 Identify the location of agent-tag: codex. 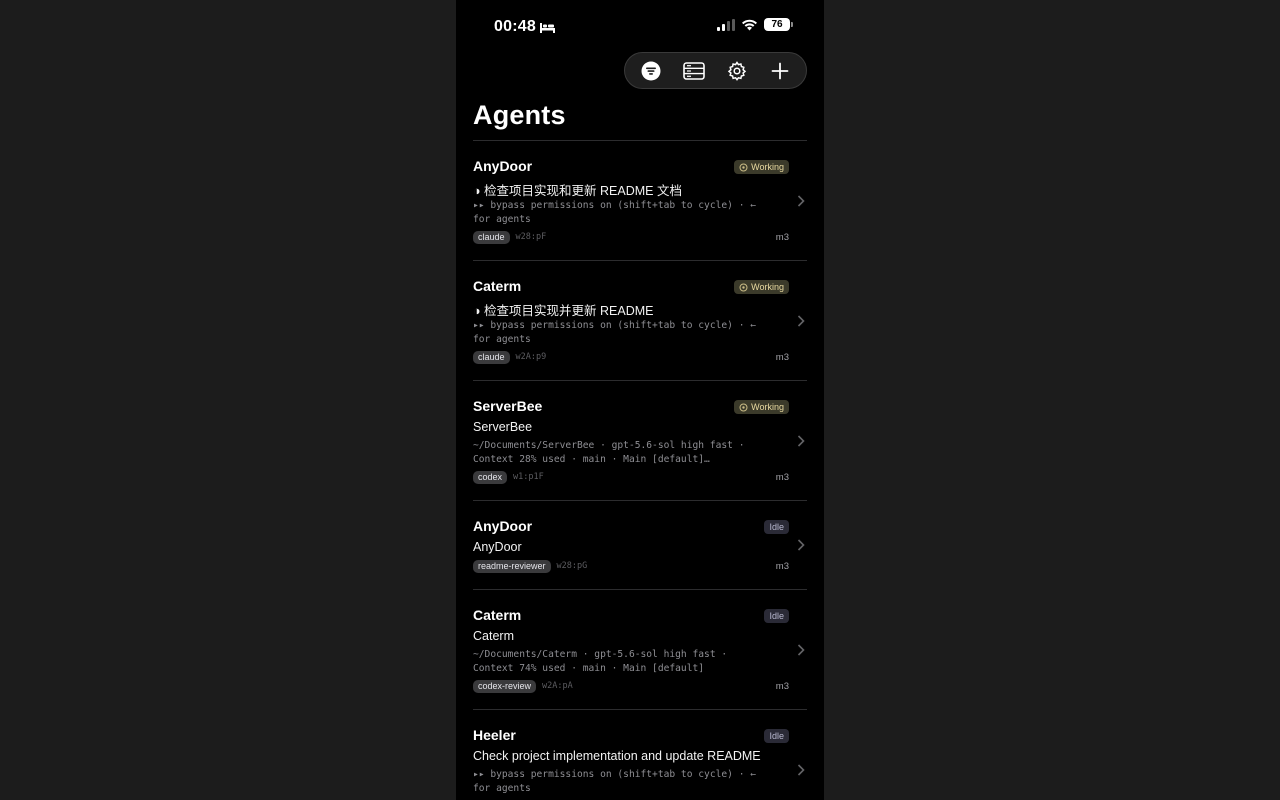
(490, 477).